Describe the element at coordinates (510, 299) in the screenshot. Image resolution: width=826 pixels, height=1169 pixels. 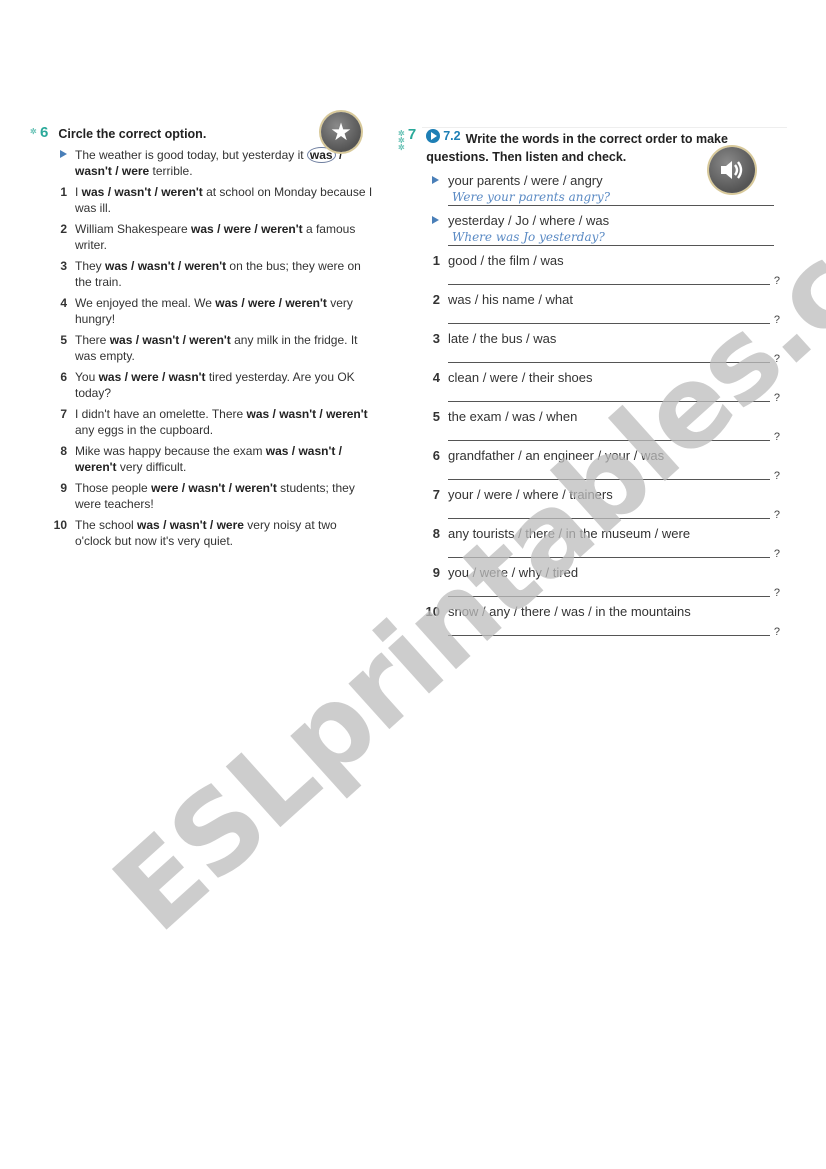
I see `item-prompt: was / his name / what` at that location.